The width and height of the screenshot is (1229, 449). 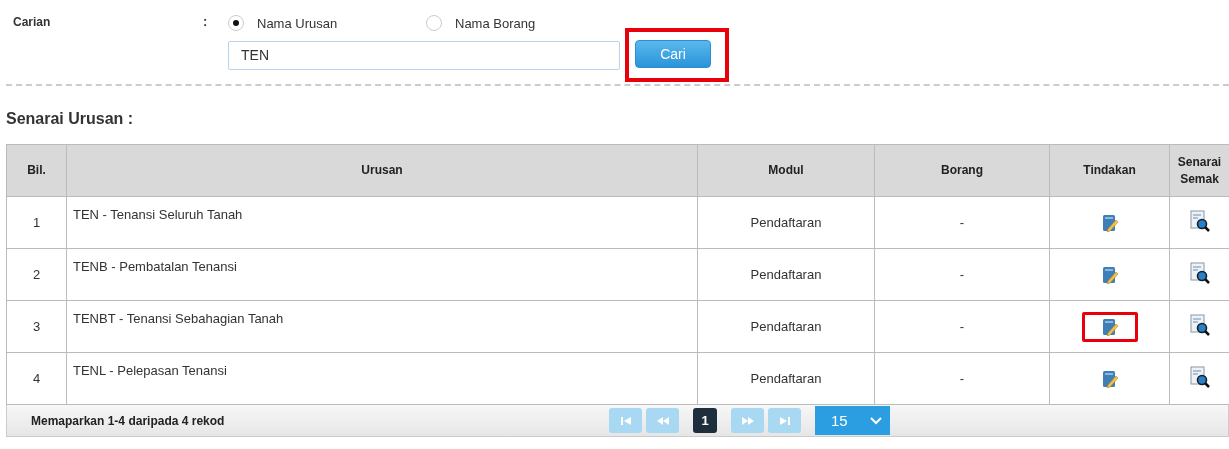 What do you see at coordinates (36, 274) in the screenshot?
I see `table-cell: 2` at bounding box center [36, 274].